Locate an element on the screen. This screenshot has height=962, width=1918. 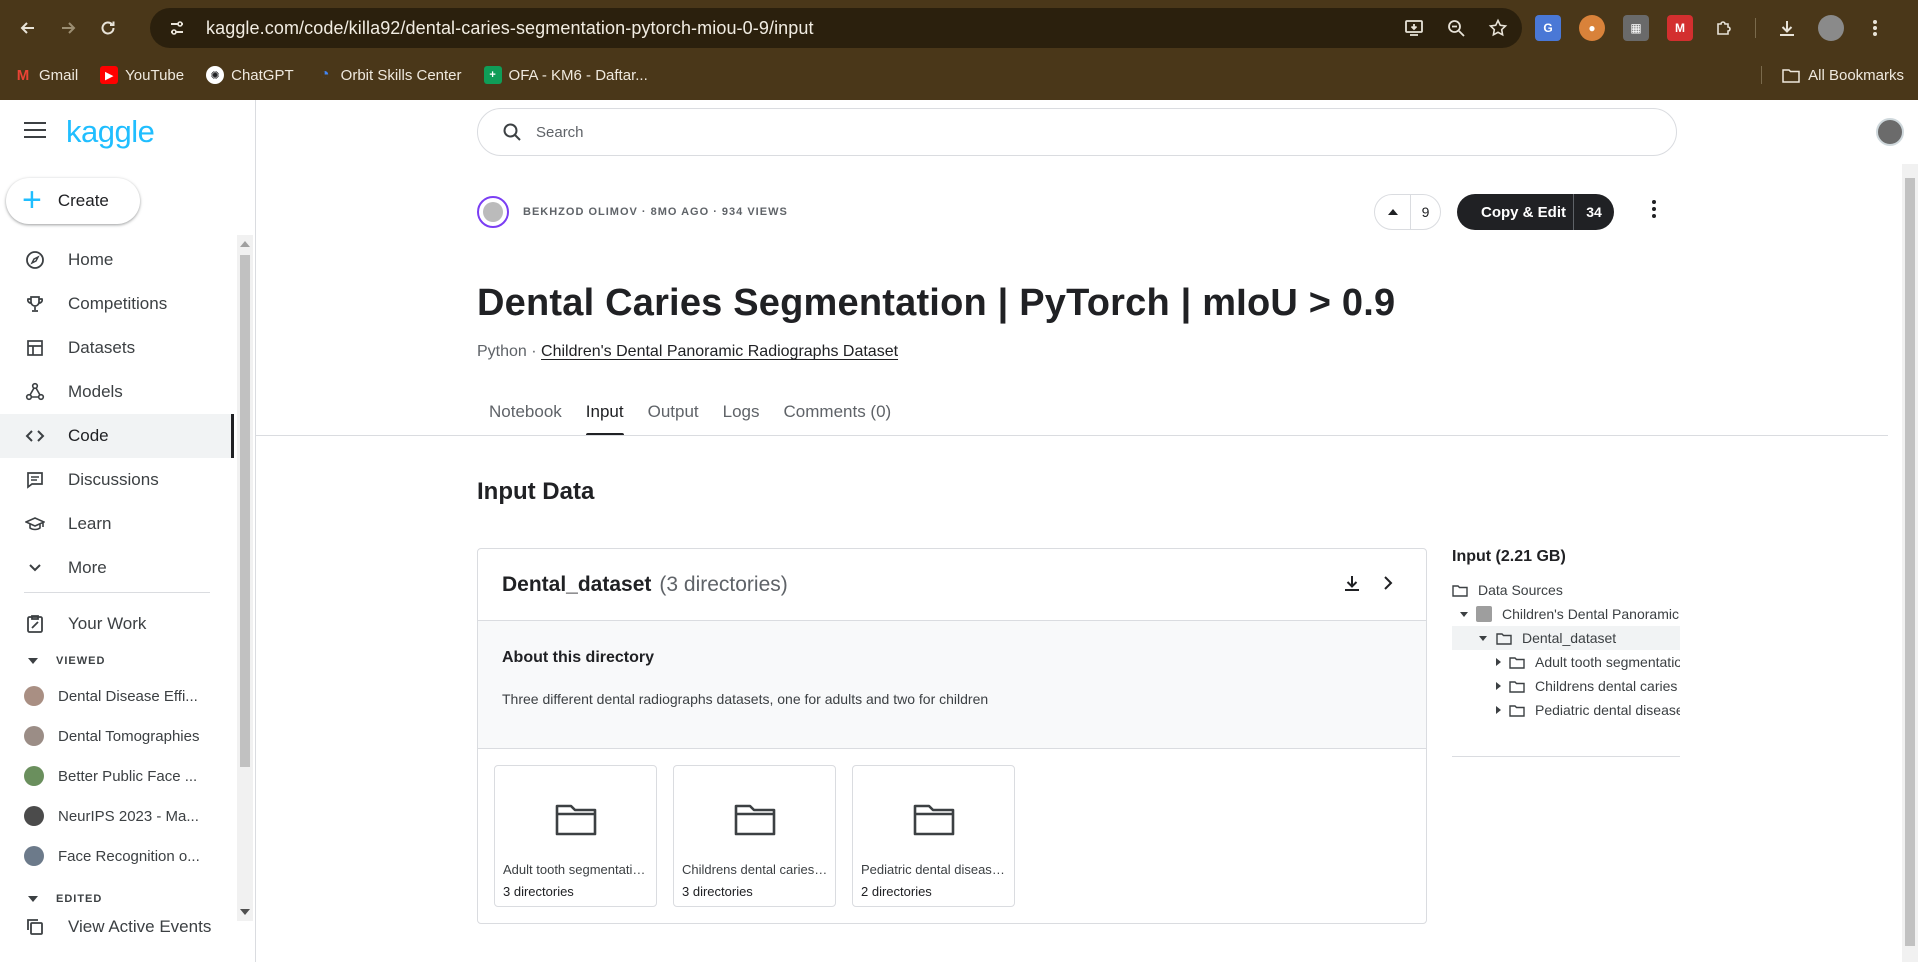
create-button: + Create is located at coordinates (73, 201).